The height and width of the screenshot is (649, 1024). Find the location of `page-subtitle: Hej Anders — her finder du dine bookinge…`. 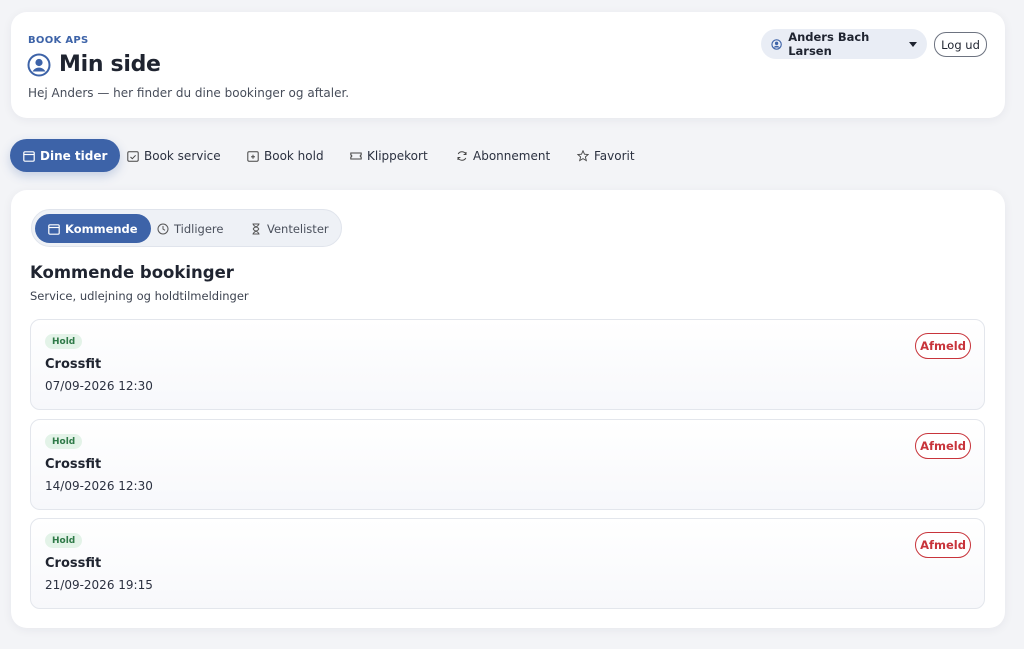

page-subtitle: Hej Anders — her finder du dine bookinge… is located at coordinates (189, 93).